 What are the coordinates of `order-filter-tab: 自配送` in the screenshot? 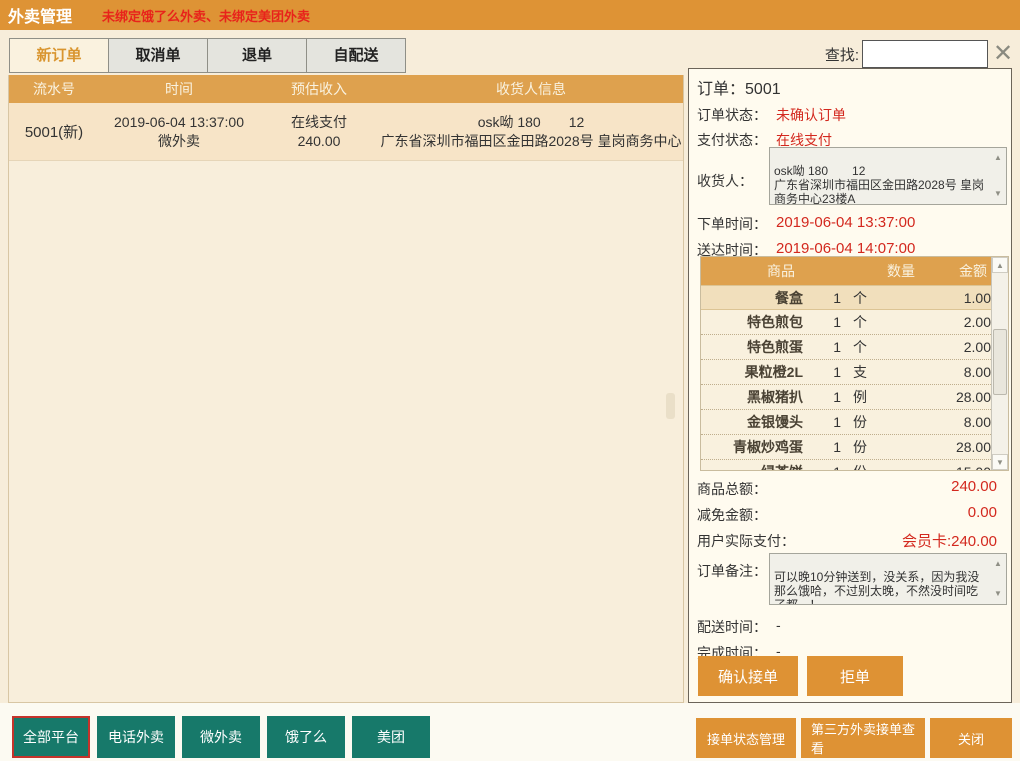 It's located at (356, 55).